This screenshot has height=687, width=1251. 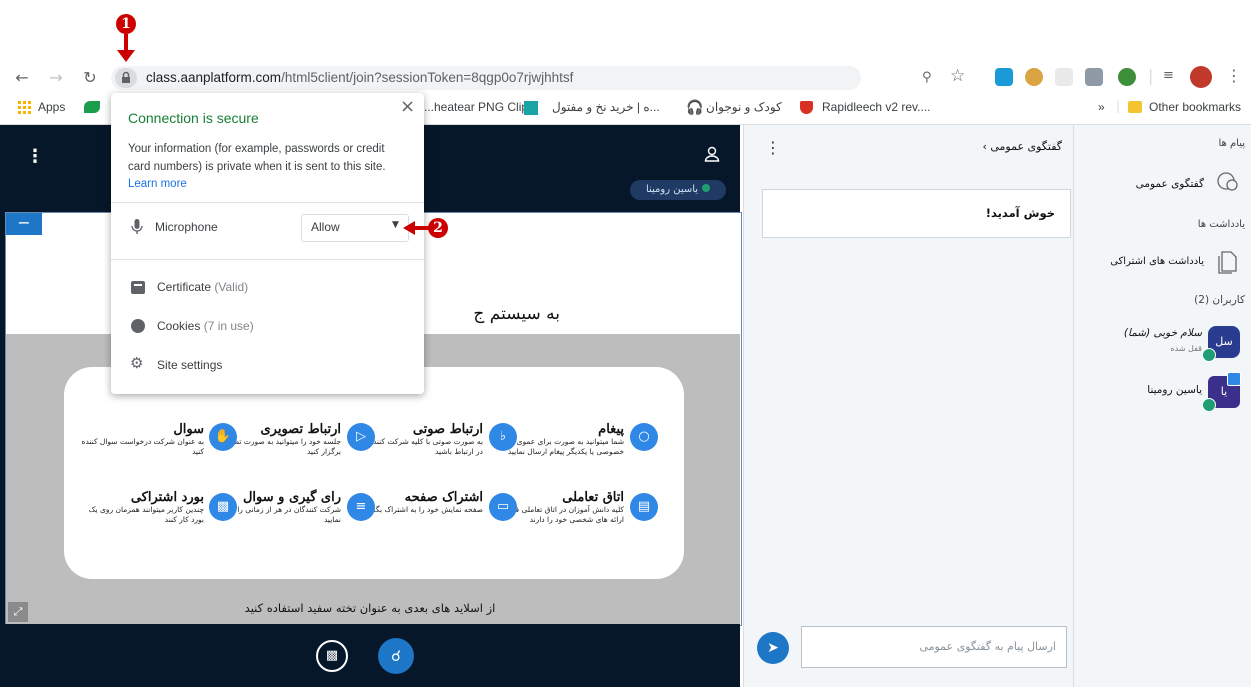 I want to click on send-button: ➤, so click(x=773, y=648).